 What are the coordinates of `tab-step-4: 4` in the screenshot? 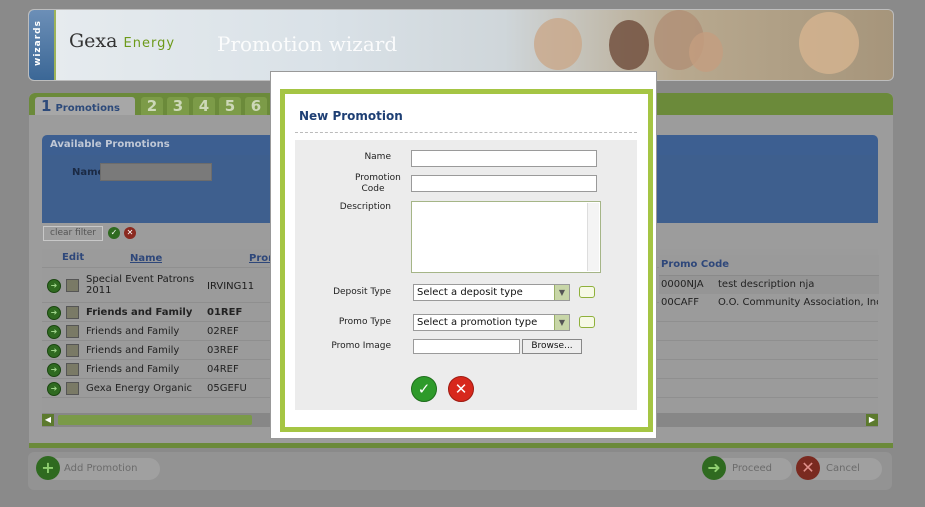 It's located at (204, 106).